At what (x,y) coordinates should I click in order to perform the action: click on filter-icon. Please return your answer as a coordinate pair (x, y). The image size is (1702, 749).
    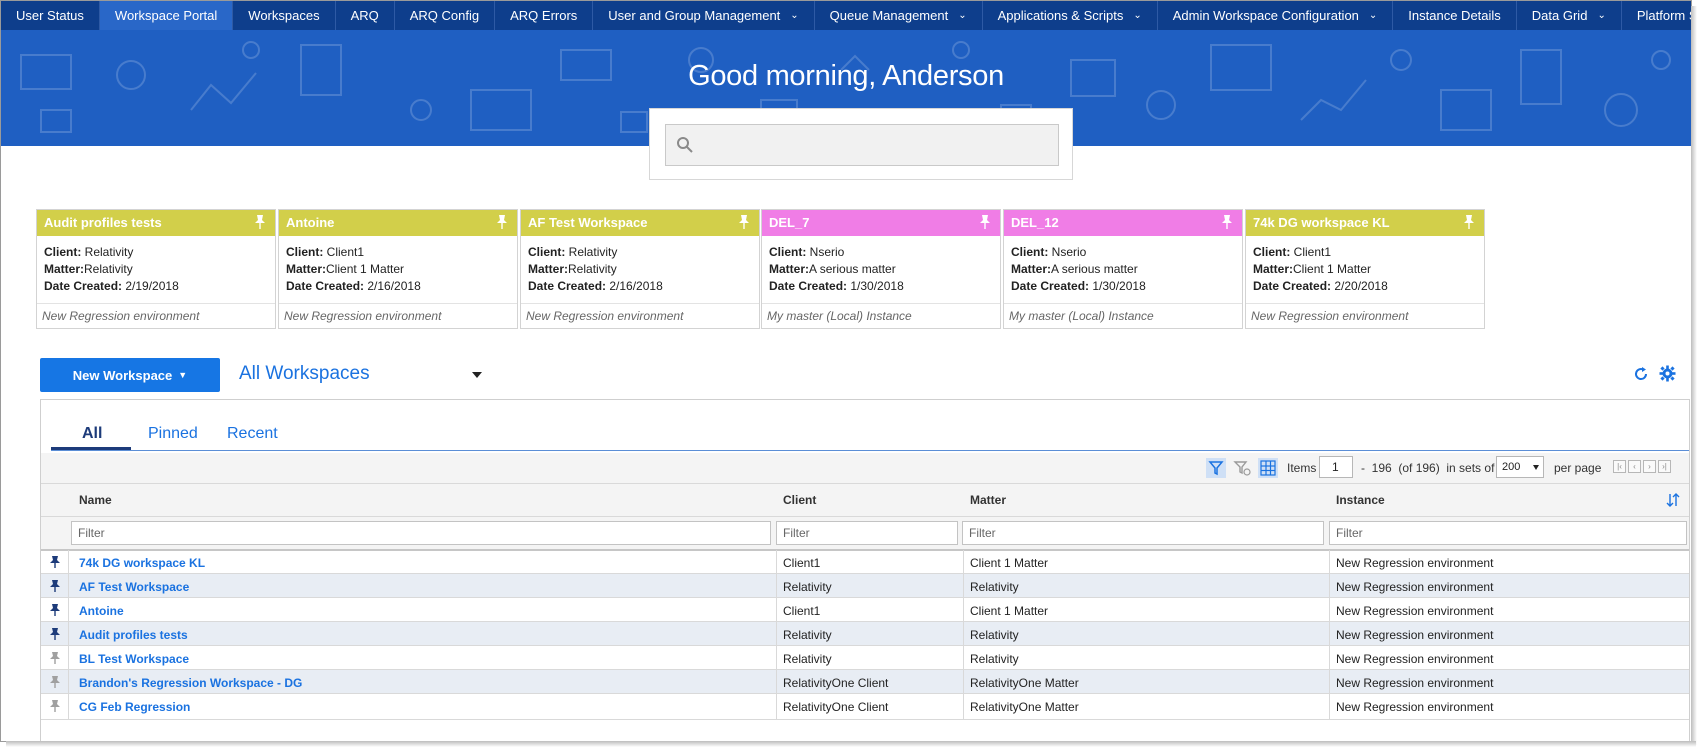
    Looking at the image, I should click on (1216, 468).